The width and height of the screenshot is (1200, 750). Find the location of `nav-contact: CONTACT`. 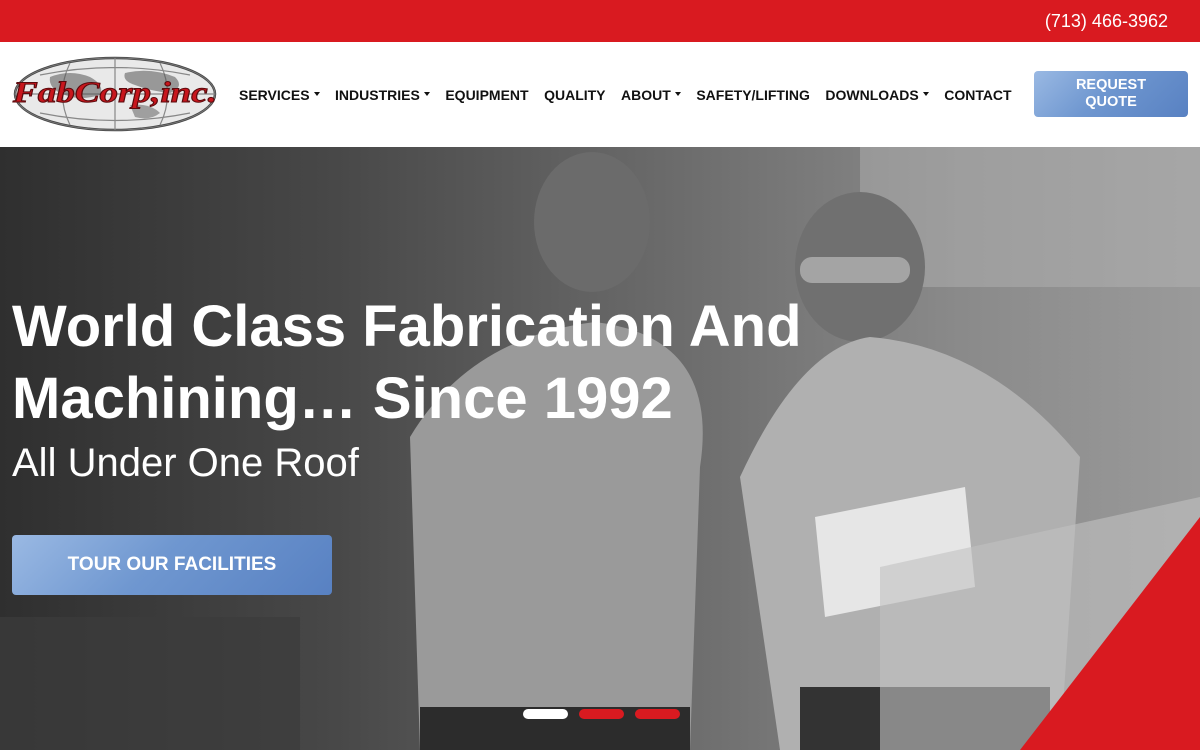

nav-contact: CONTACT is located at coordinates (977, 95).